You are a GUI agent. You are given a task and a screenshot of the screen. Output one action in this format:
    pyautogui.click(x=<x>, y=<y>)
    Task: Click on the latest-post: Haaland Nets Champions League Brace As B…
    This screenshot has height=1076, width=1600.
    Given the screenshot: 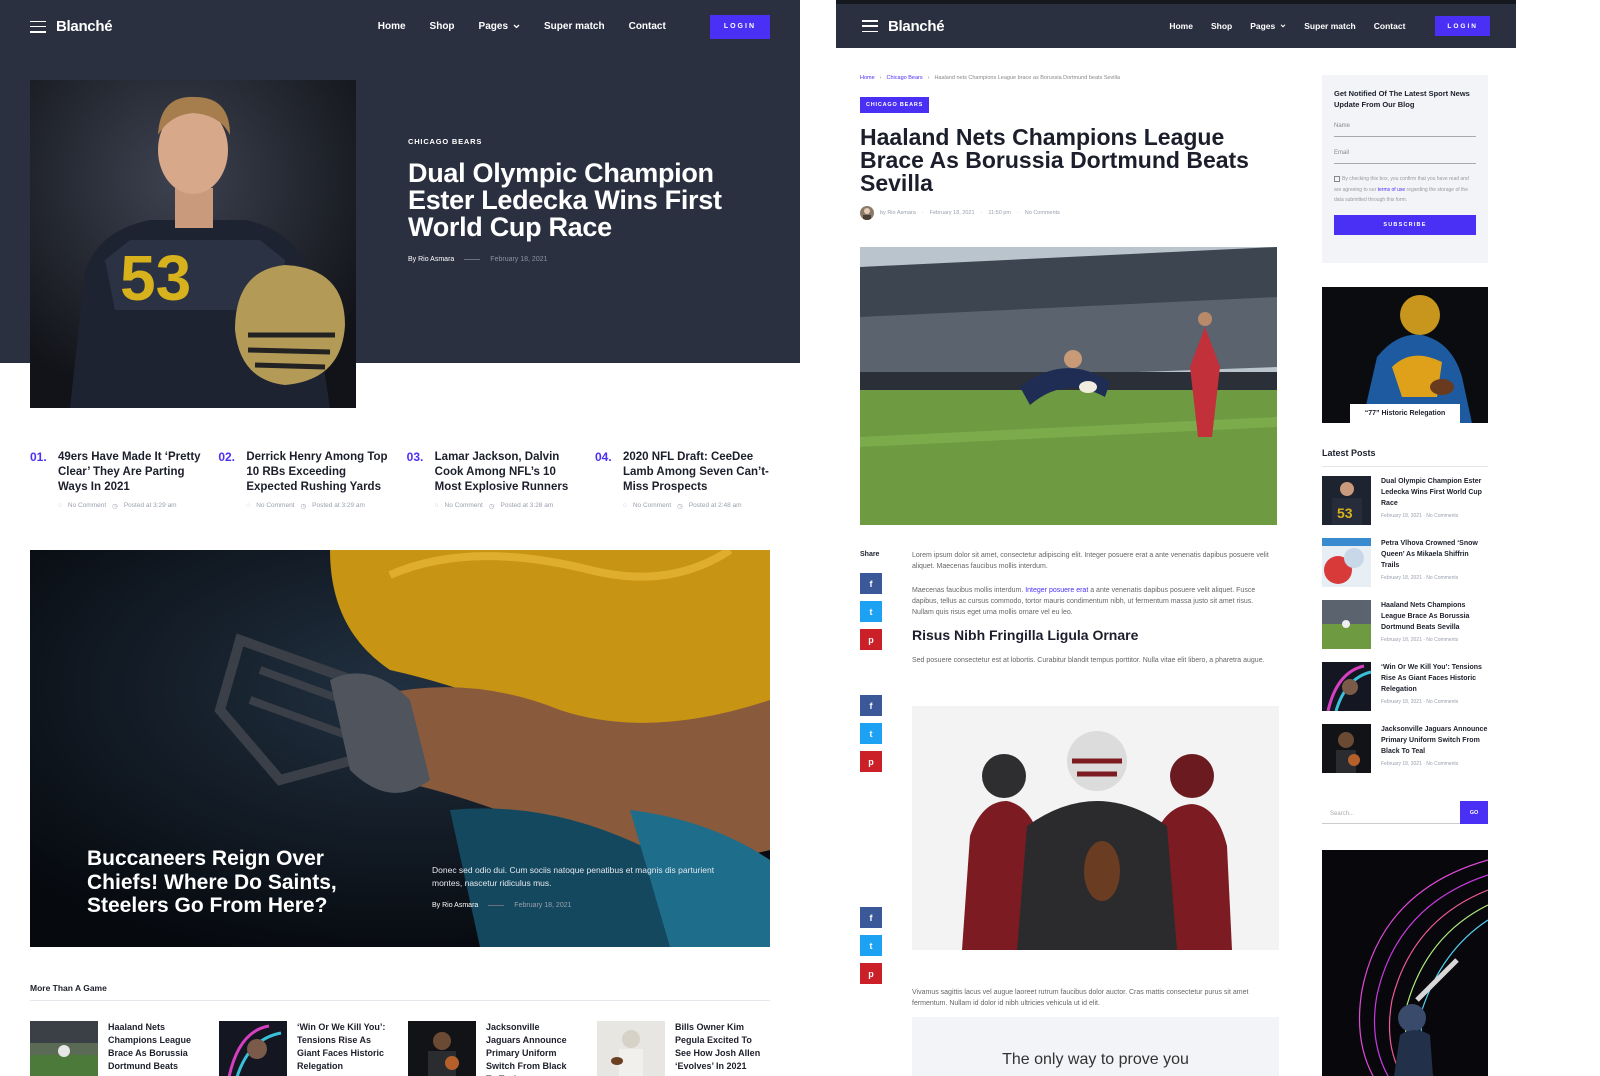 What is the action you would take?
    pyautogui.click(x=1405, y=631)
    